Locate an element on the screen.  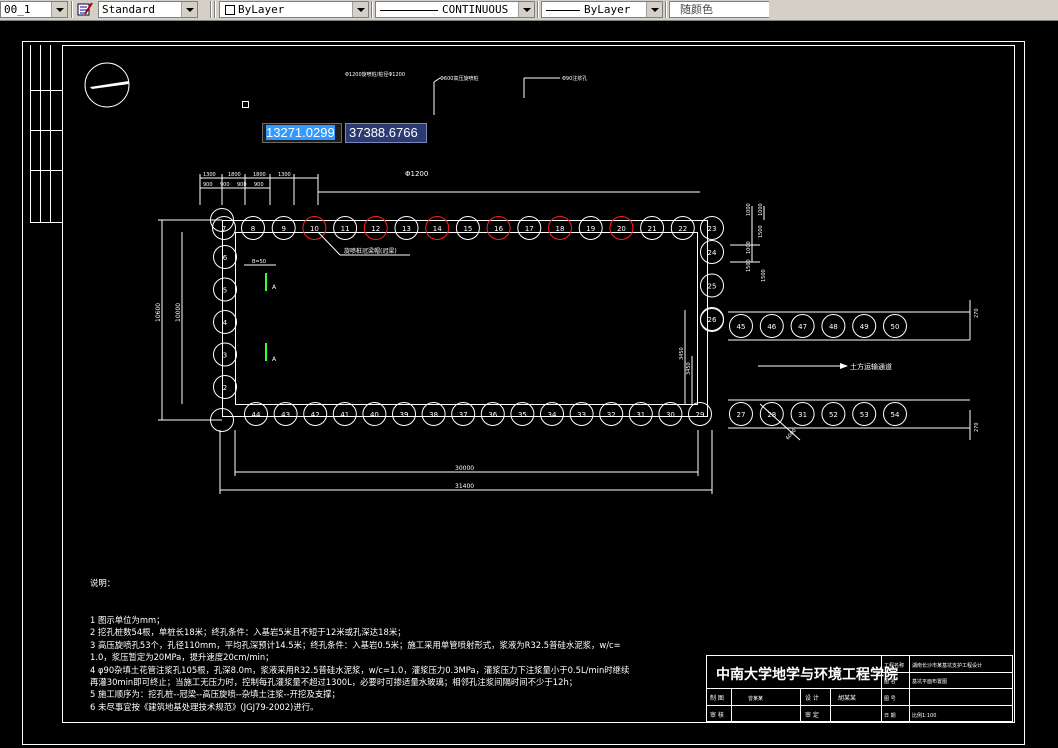
title-drawer: 曾某某 is located at coordinates (755, 698).